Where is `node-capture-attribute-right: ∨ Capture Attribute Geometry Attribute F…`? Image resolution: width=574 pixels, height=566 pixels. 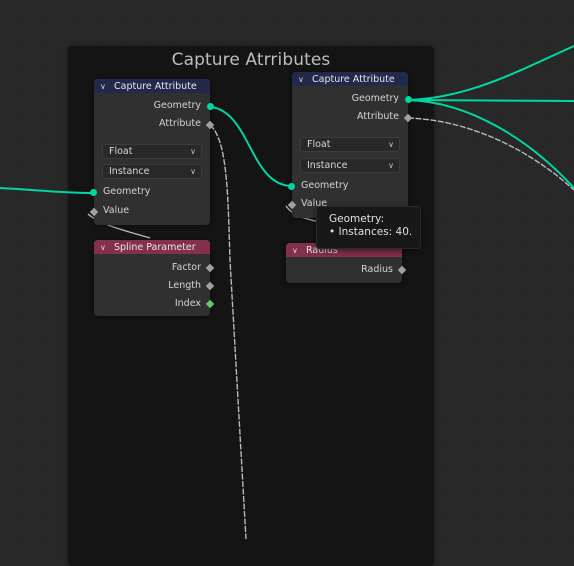
node-capture-attribute-right: ∨ Capture Attribute Geometry Attribute F… is located at coordinates (350, 145).